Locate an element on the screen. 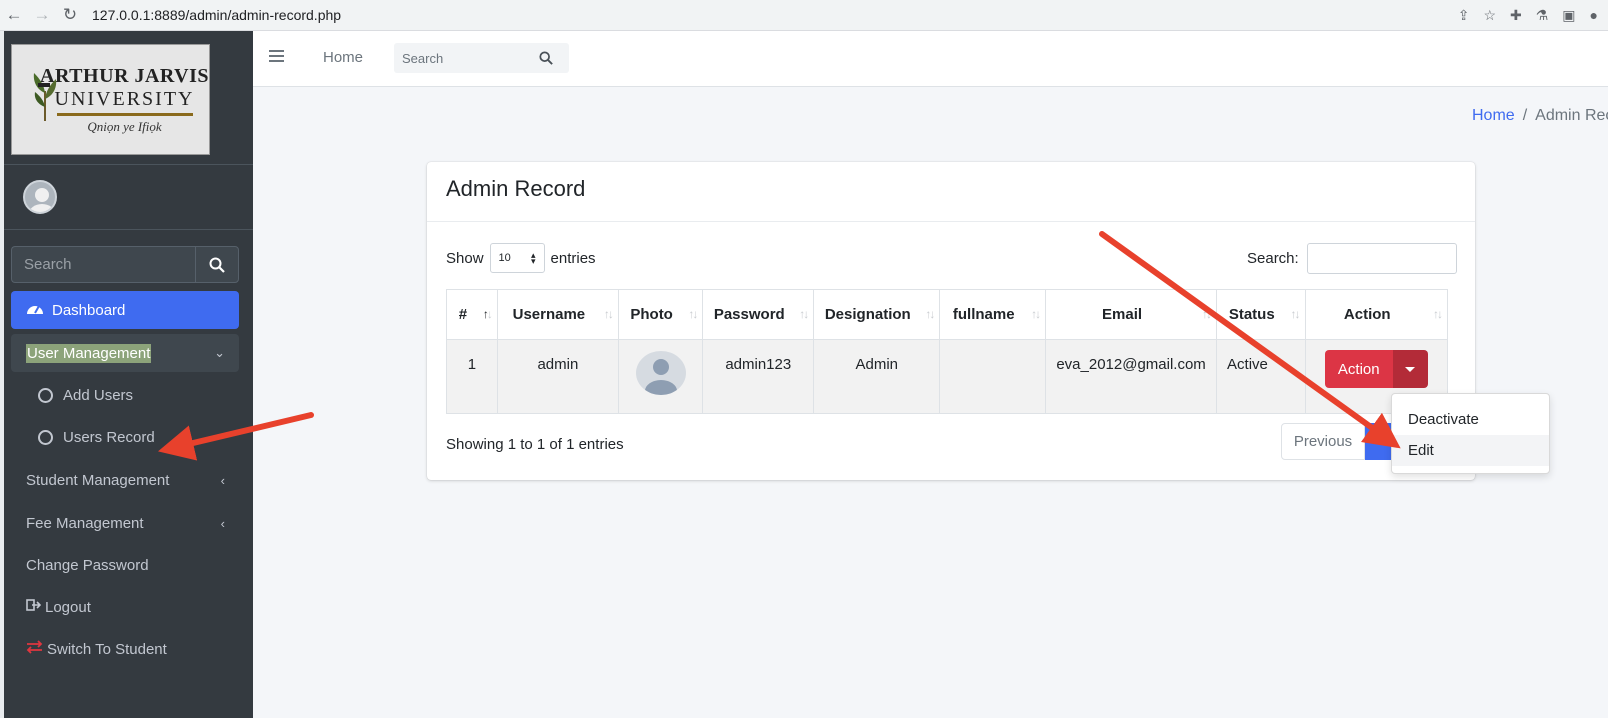 This screenshot has width=1608, height=718. sidebar-item-fee-management: Fee Management ‹ is located at coordinates (125, 523).